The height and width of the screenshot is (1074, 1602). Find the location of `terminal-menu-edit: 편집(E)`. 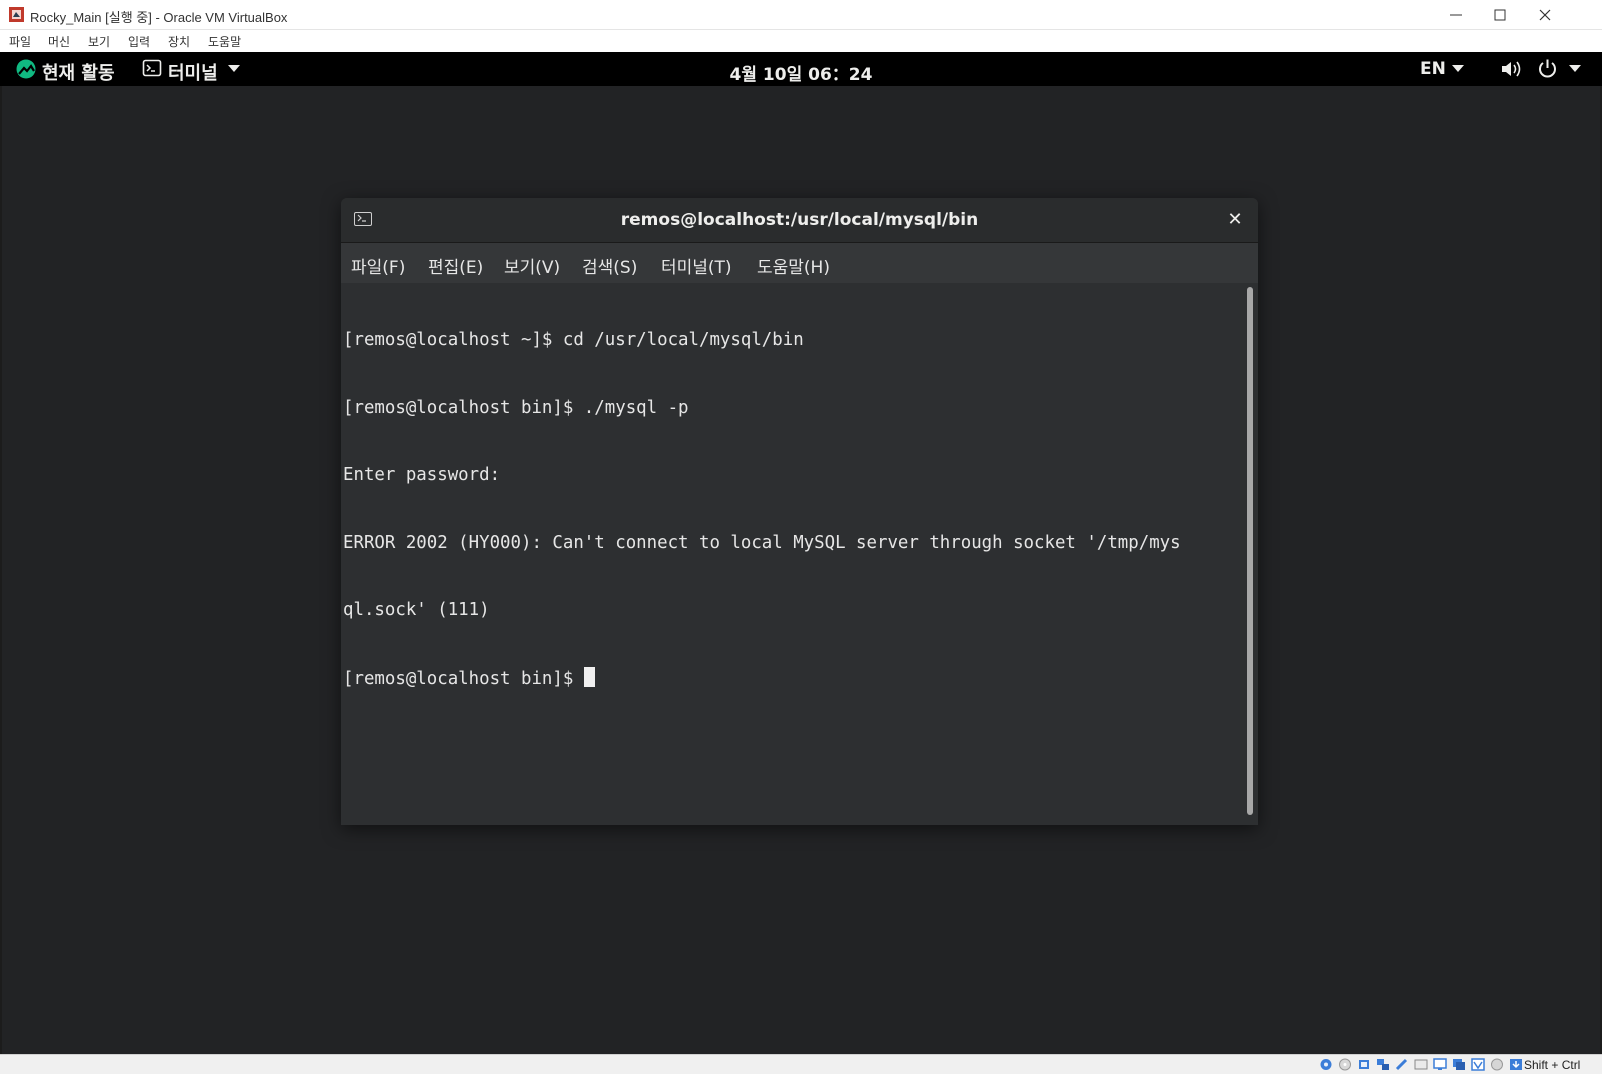

terminal-menu-edit: 편집(E) is located at coordinates (455, 265).